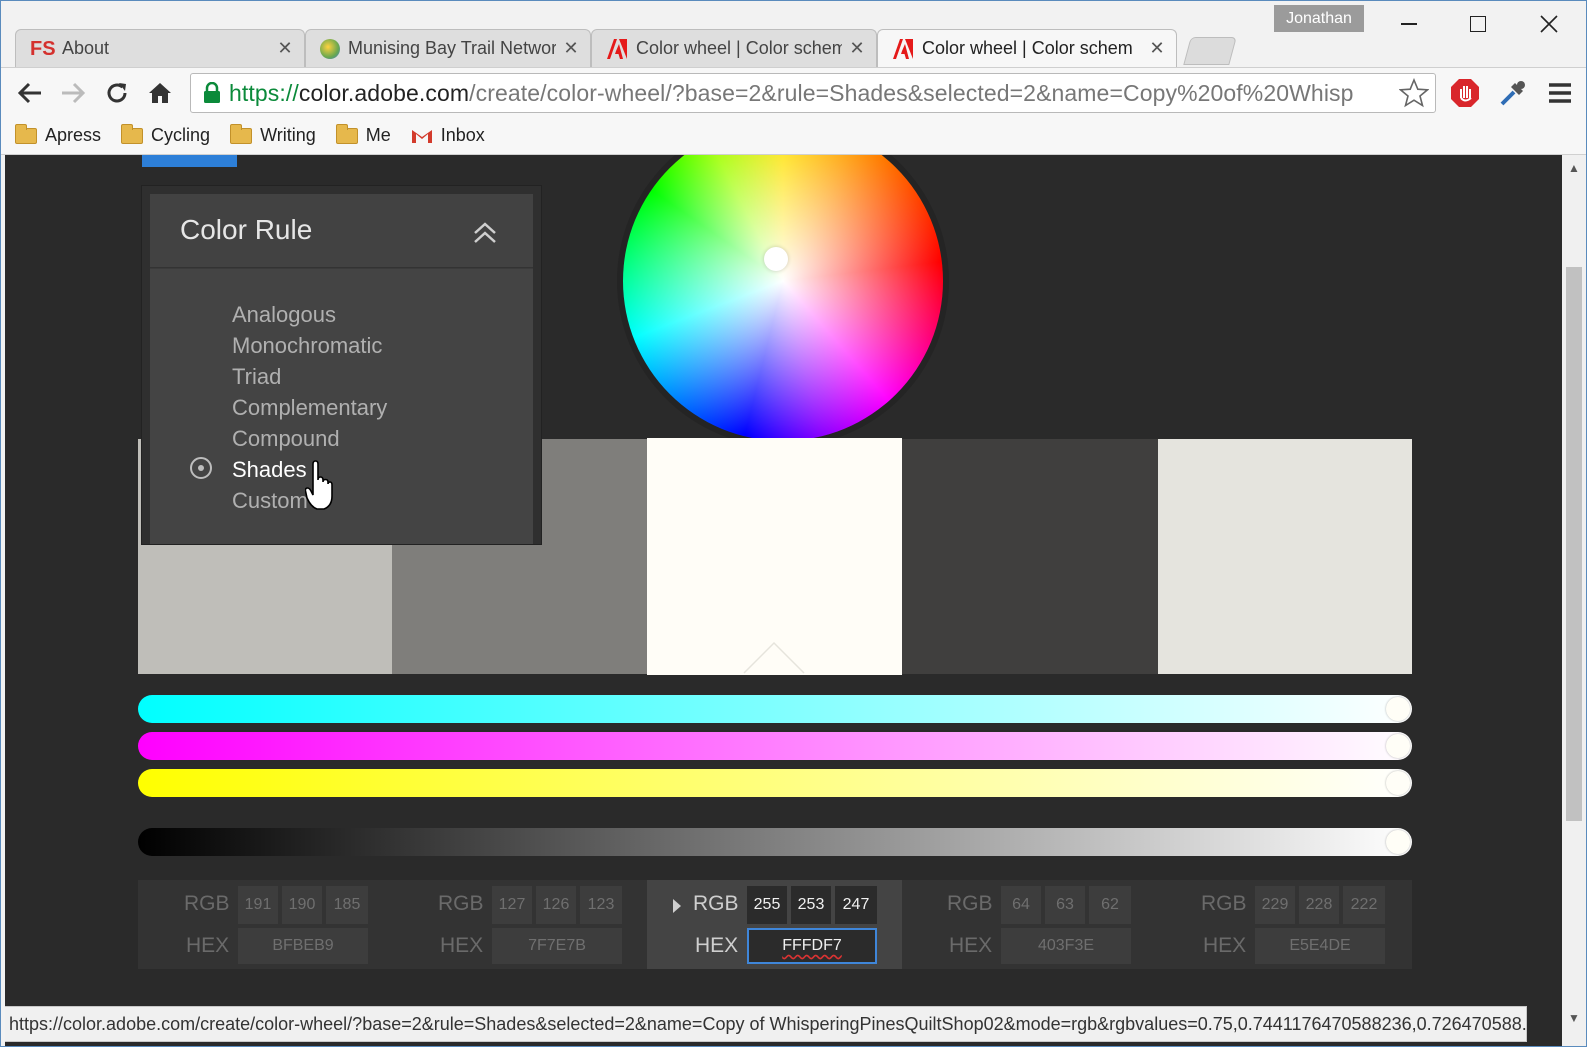 The image size is (1587, 1047). I want to click on tab-munising: Munising Bay Trail Networ ✕, so click(448, 48).